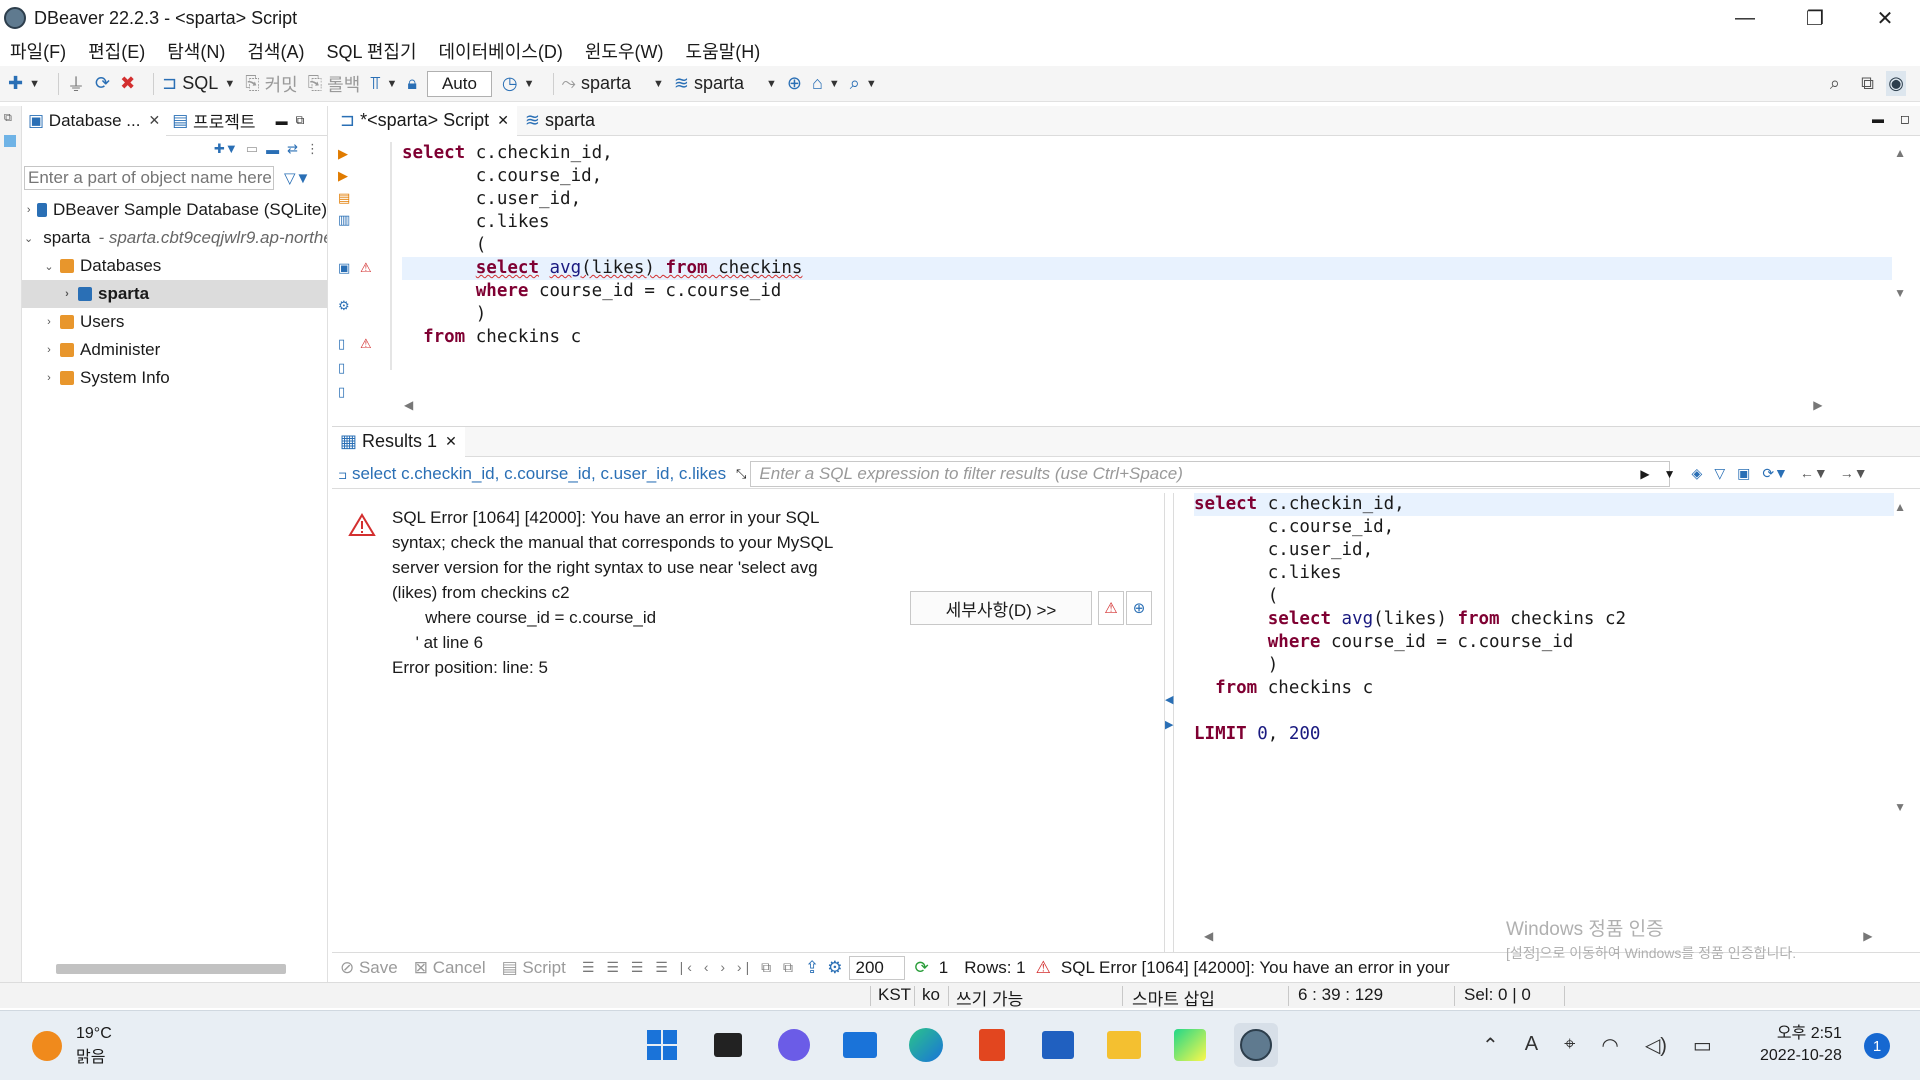 This screenshot has height=1080, width=1920. Describe the element at coordinates (72, 1046) in the screenshot. I see `weather-widget: 19°C 맑음` at that location.